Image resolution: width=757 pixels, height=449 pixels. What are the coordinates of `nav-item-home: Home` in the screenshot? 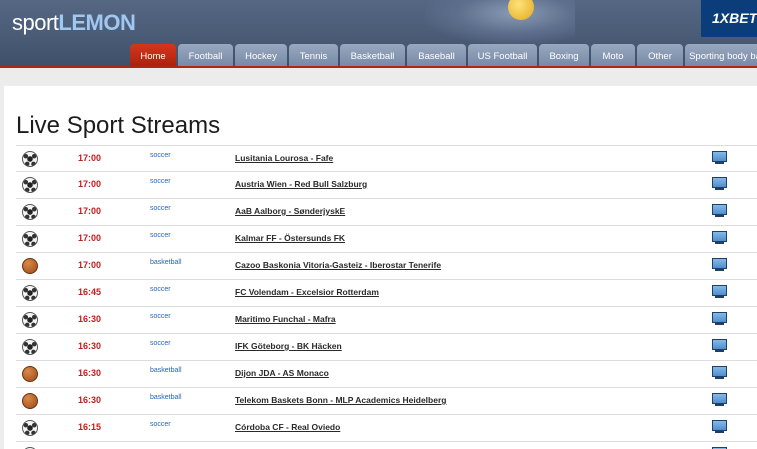 It's located at (153, 56).